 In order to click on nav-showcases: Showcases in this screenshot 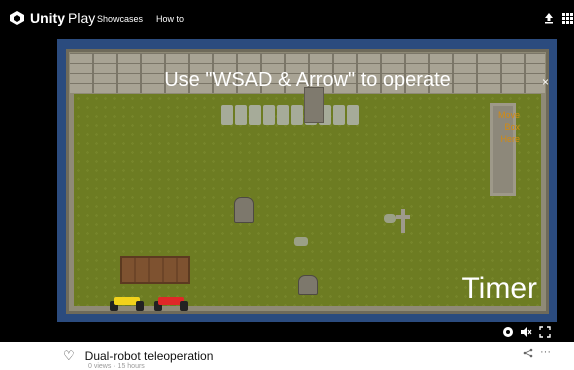, I will do `click(120, 19)`.